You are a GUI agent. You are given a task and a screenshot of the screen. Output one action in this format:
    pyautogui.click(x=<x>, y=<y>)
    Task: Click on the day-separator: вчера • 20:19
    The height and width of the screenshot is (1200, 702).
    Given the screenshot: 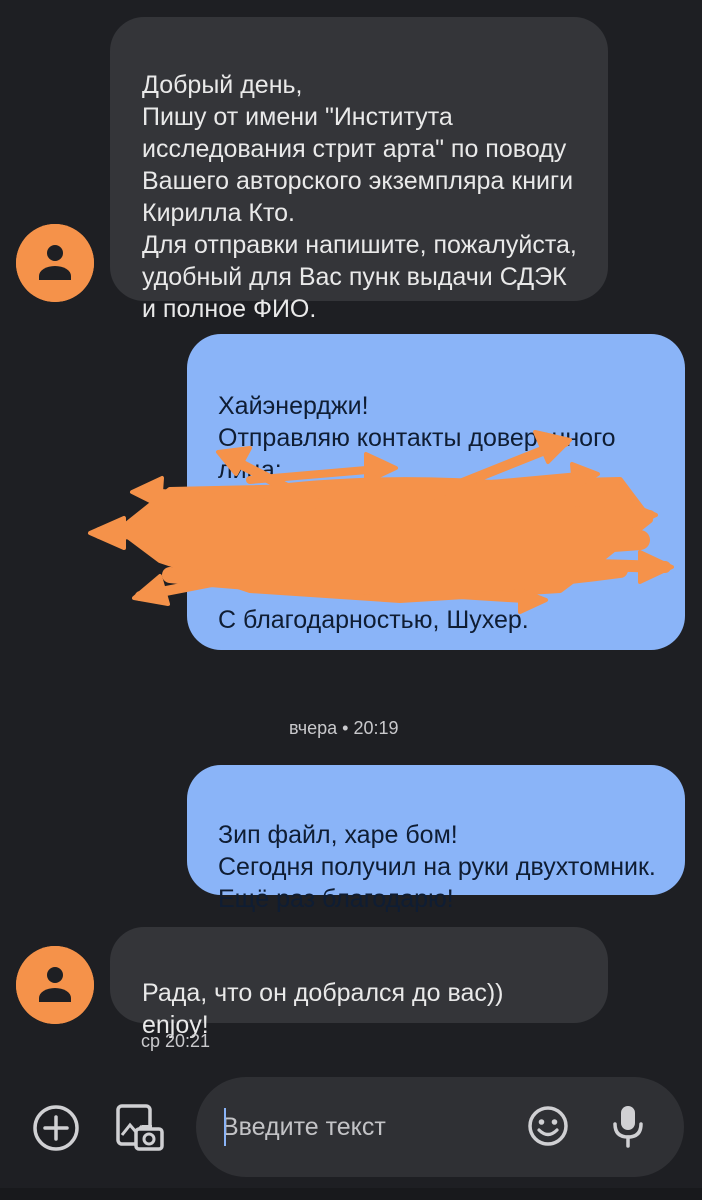 What is the action you would take?
    pyautogui.click(x=344, y=728)
    